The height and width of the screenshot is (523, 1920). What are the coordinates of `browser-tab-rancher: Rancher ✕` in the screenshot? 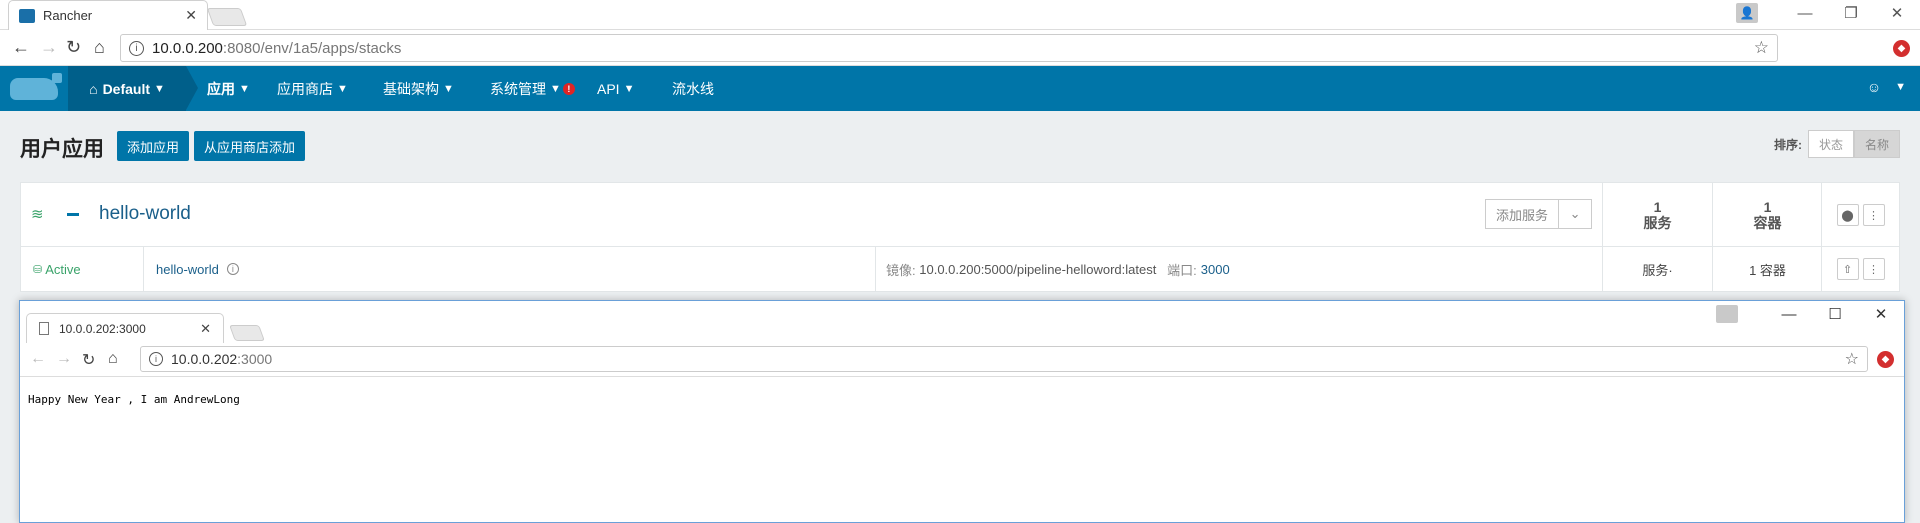 It's located at (108, 15).